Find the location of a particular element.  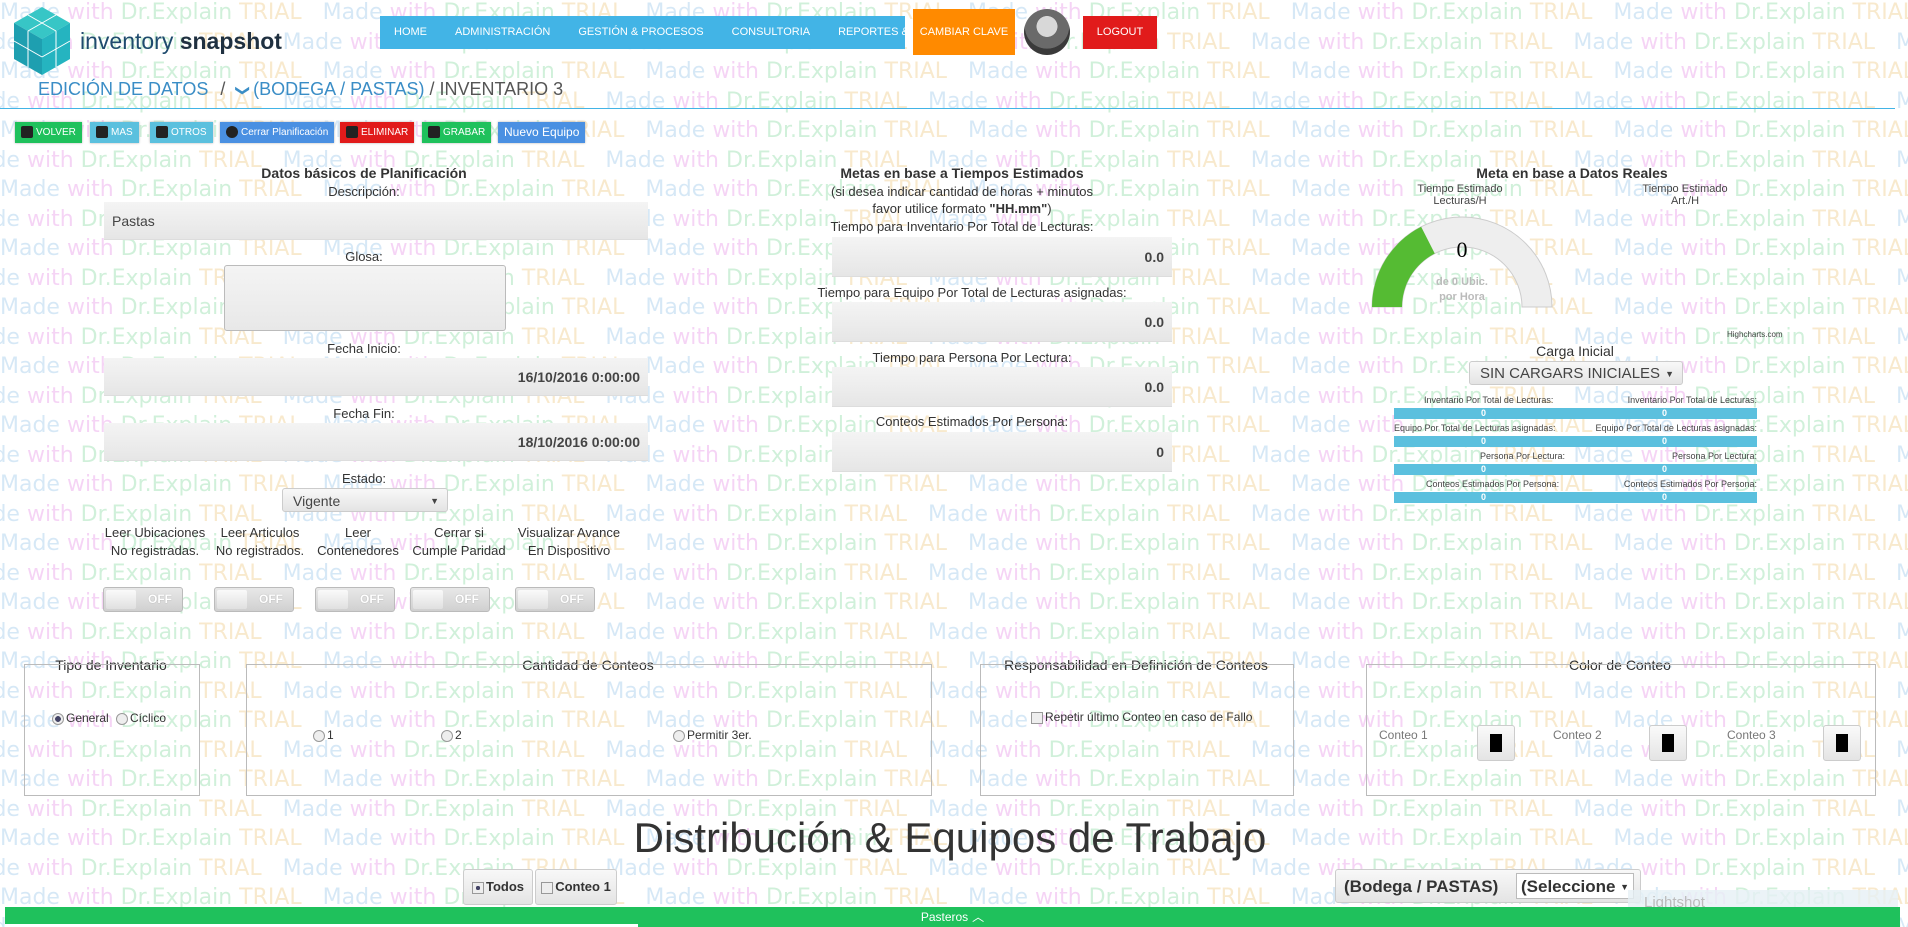

eliminar-button: ELIMINAR is located at coordinates (377, 132).